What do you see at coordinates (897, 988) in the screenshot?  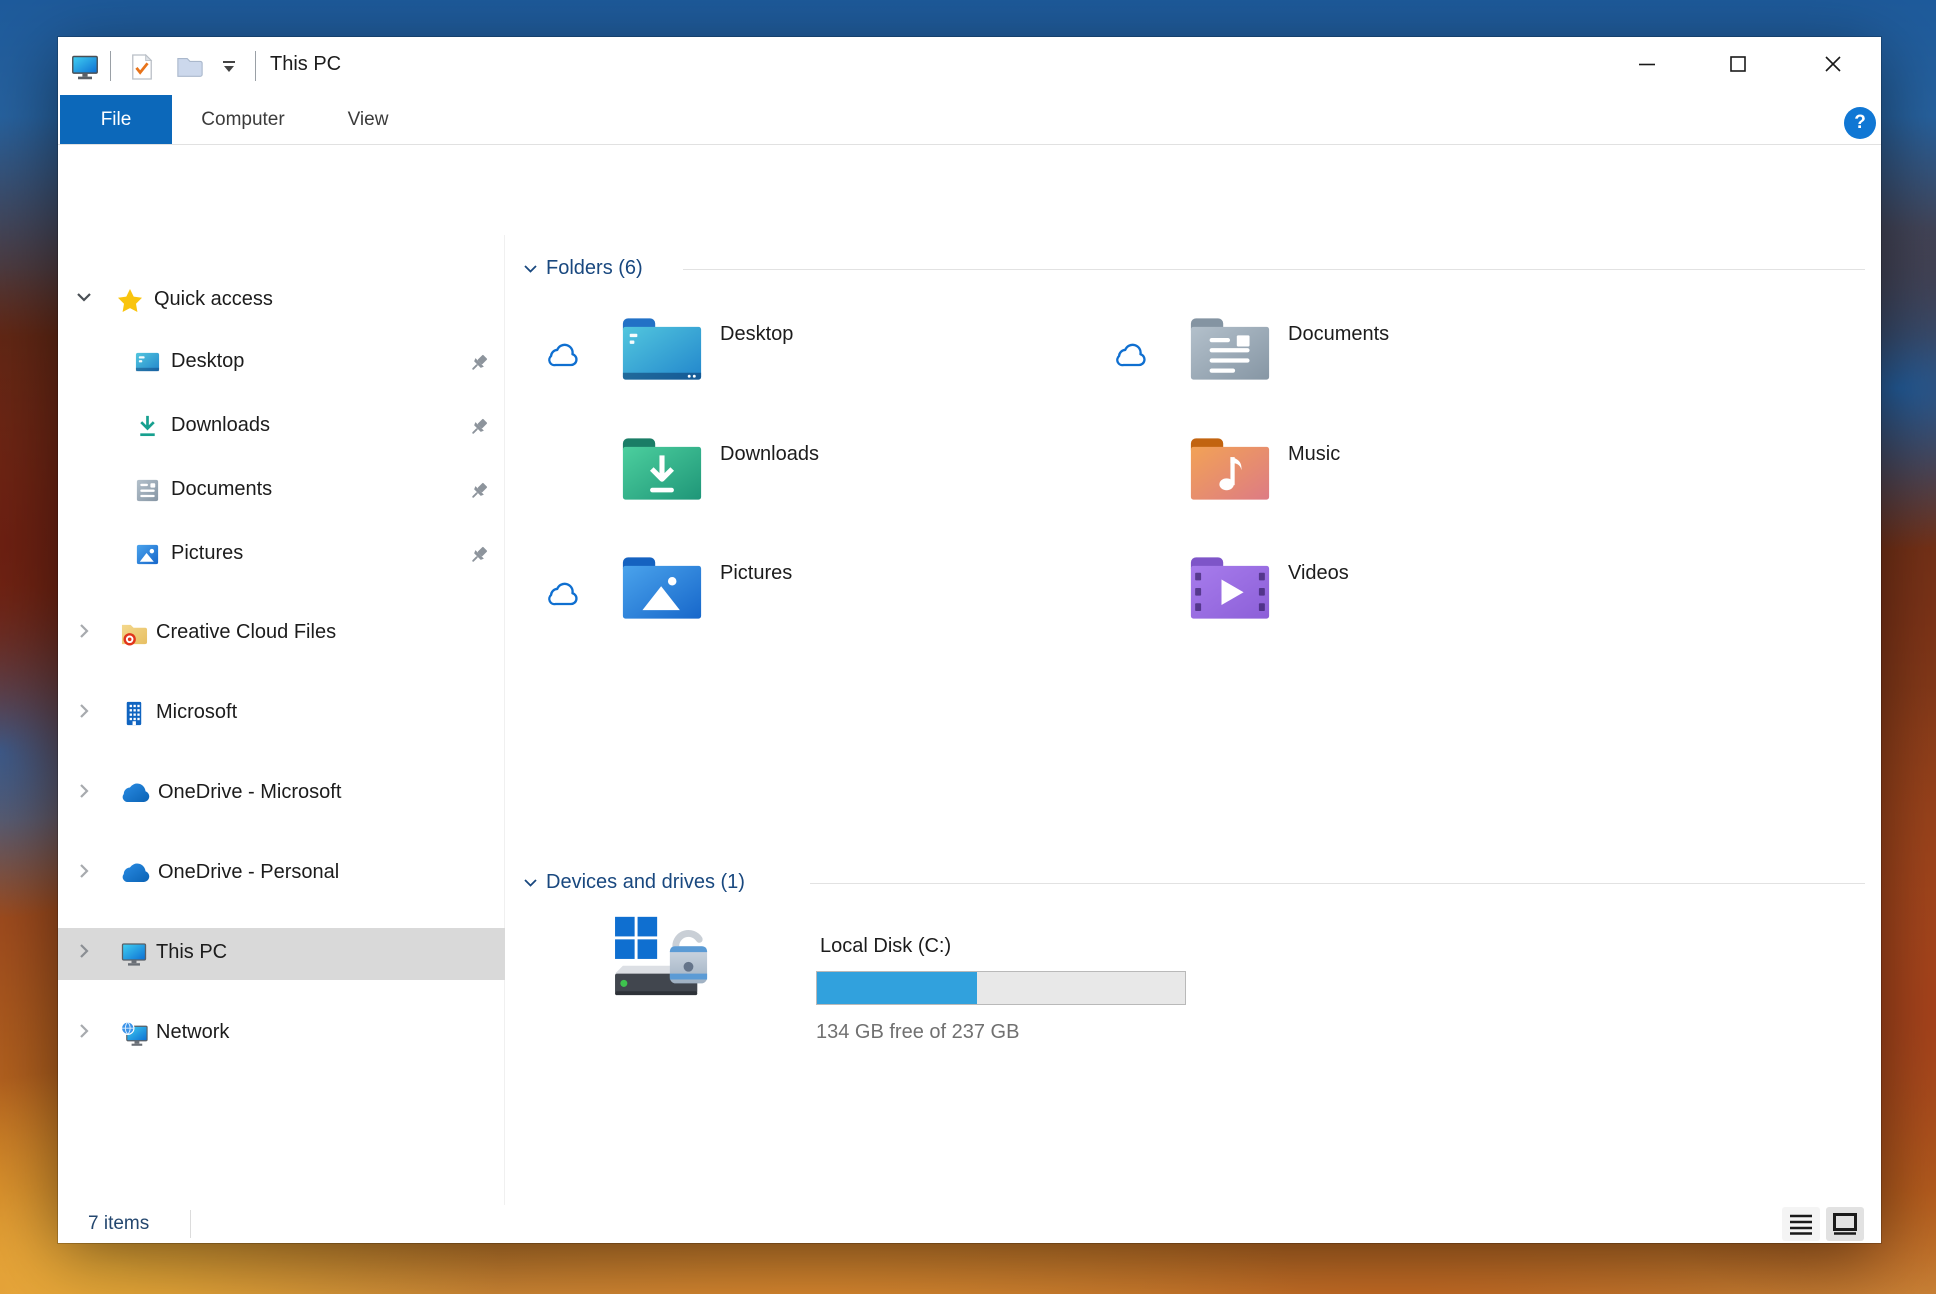 I see `disk-usage-fill` at bounding box center [897, 988].